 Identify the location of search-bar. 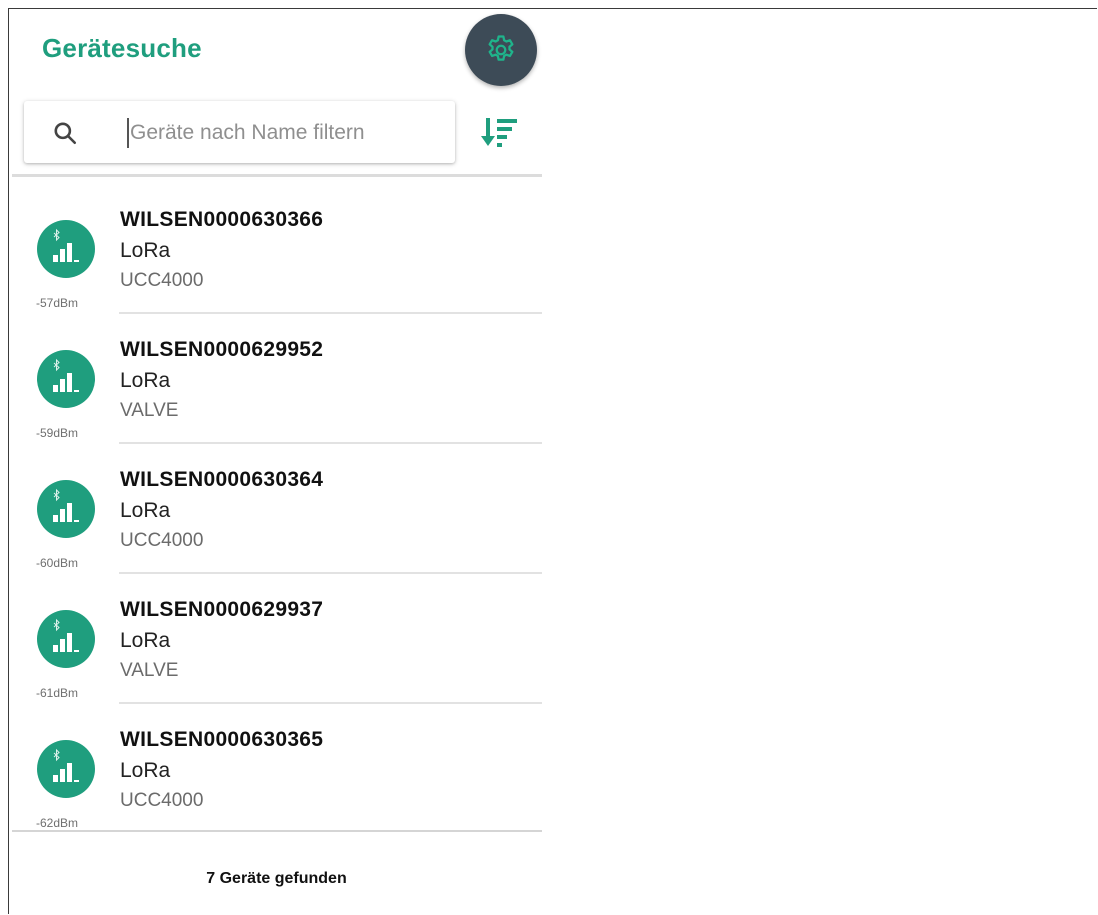
(239, 132).